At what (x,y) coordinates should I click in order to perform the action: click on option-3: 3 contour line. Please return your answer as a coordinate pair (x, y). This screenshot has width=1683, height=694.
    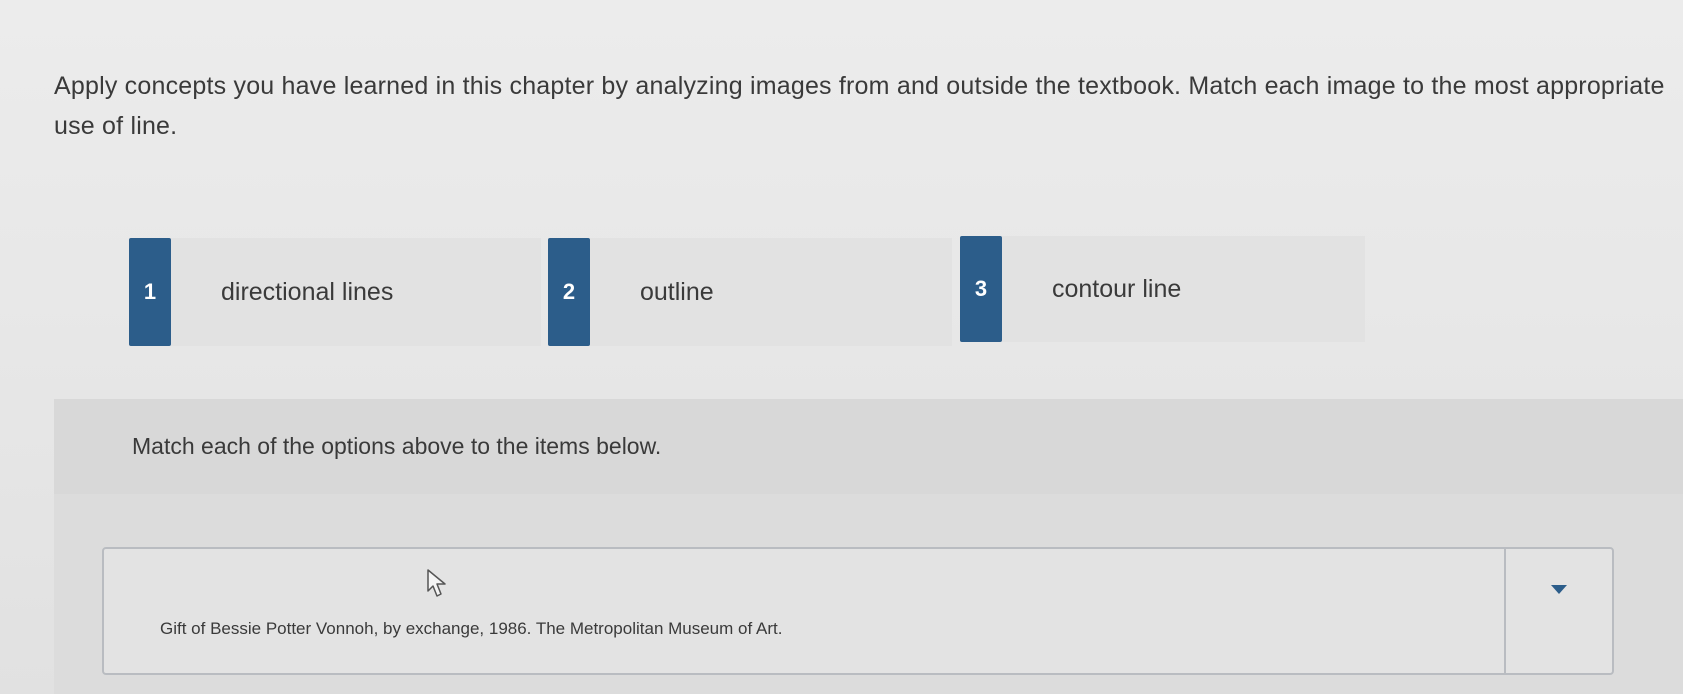
    Looking at the image, I should click on (1162, 289).